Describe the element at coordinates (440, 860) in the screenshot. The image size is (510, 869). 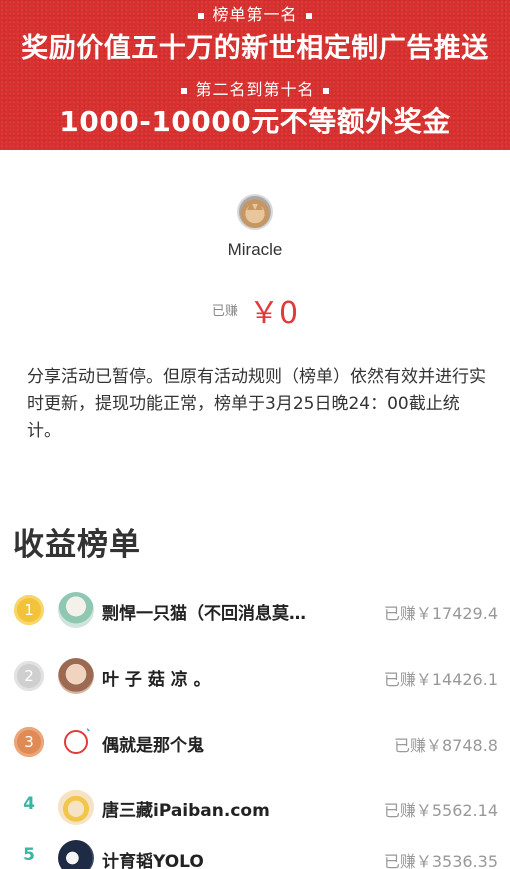
I see `leaderboard-earned: 已赚￥3536.35` at that location.